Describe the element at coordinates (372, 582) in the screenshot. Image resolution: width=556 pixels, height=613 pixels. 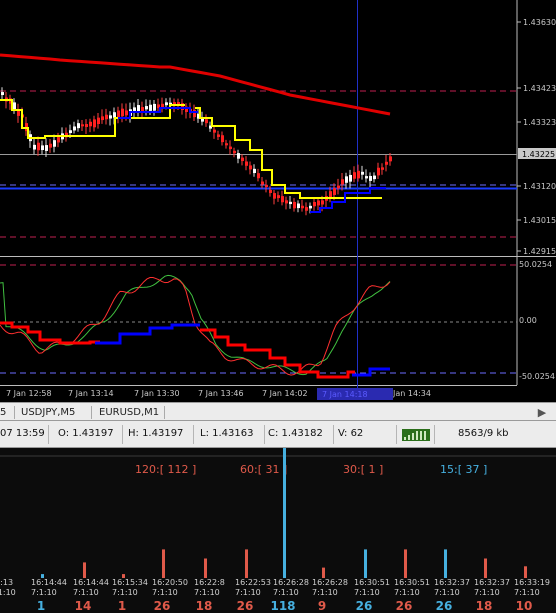
I see `tick-time-label: 16:30:51` at that location.